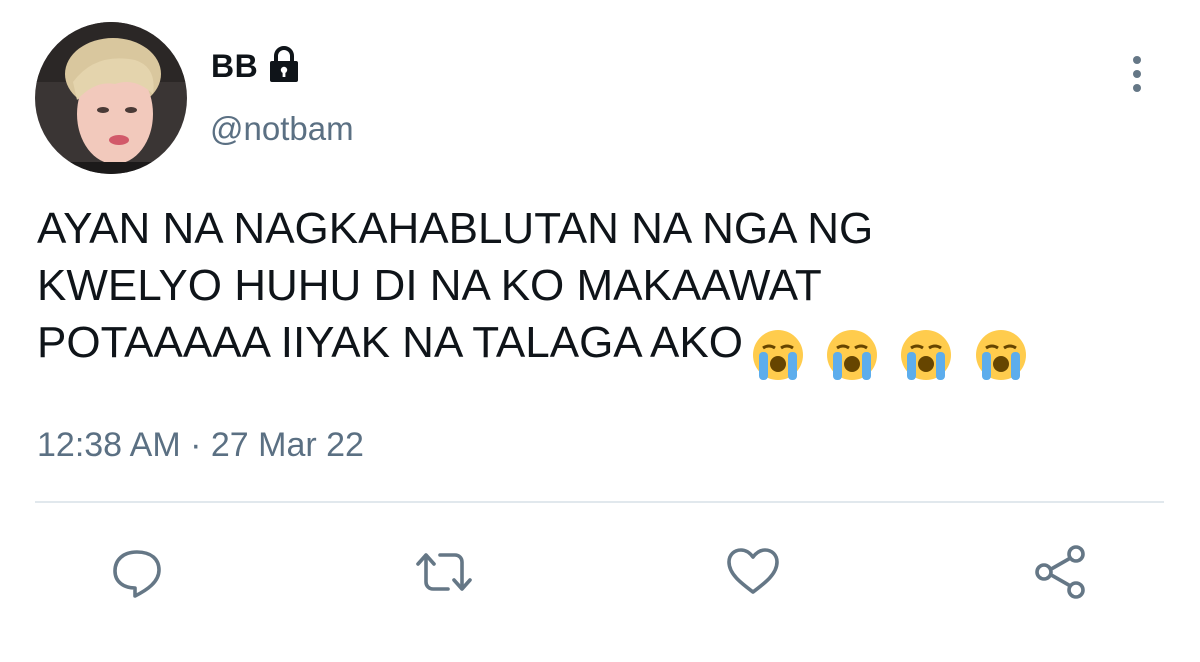  I want to click on retweet-icon, so click(444, 572).